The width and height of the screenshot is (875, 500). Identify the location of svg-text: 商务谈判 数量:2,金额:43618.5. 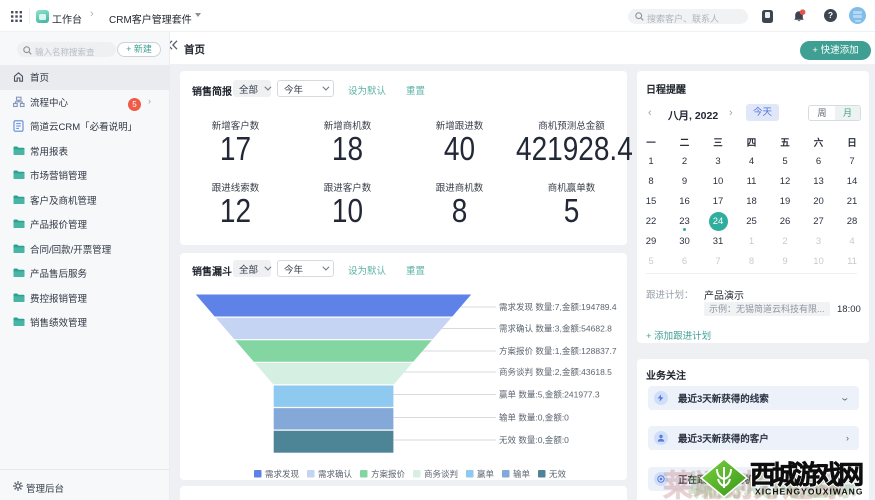
(555, 372).